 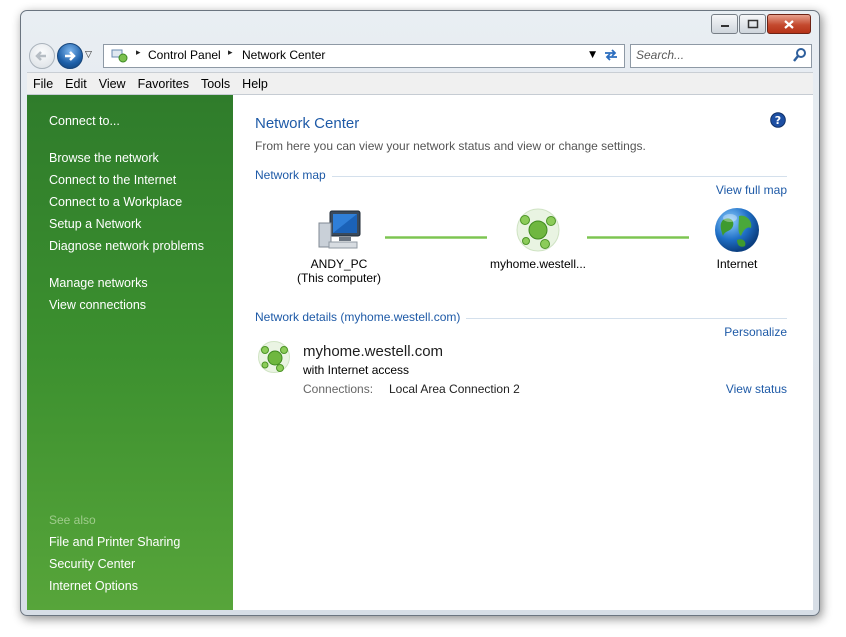 I want to click on see-also-security-center: Security Center, so click(x=92, y=564).